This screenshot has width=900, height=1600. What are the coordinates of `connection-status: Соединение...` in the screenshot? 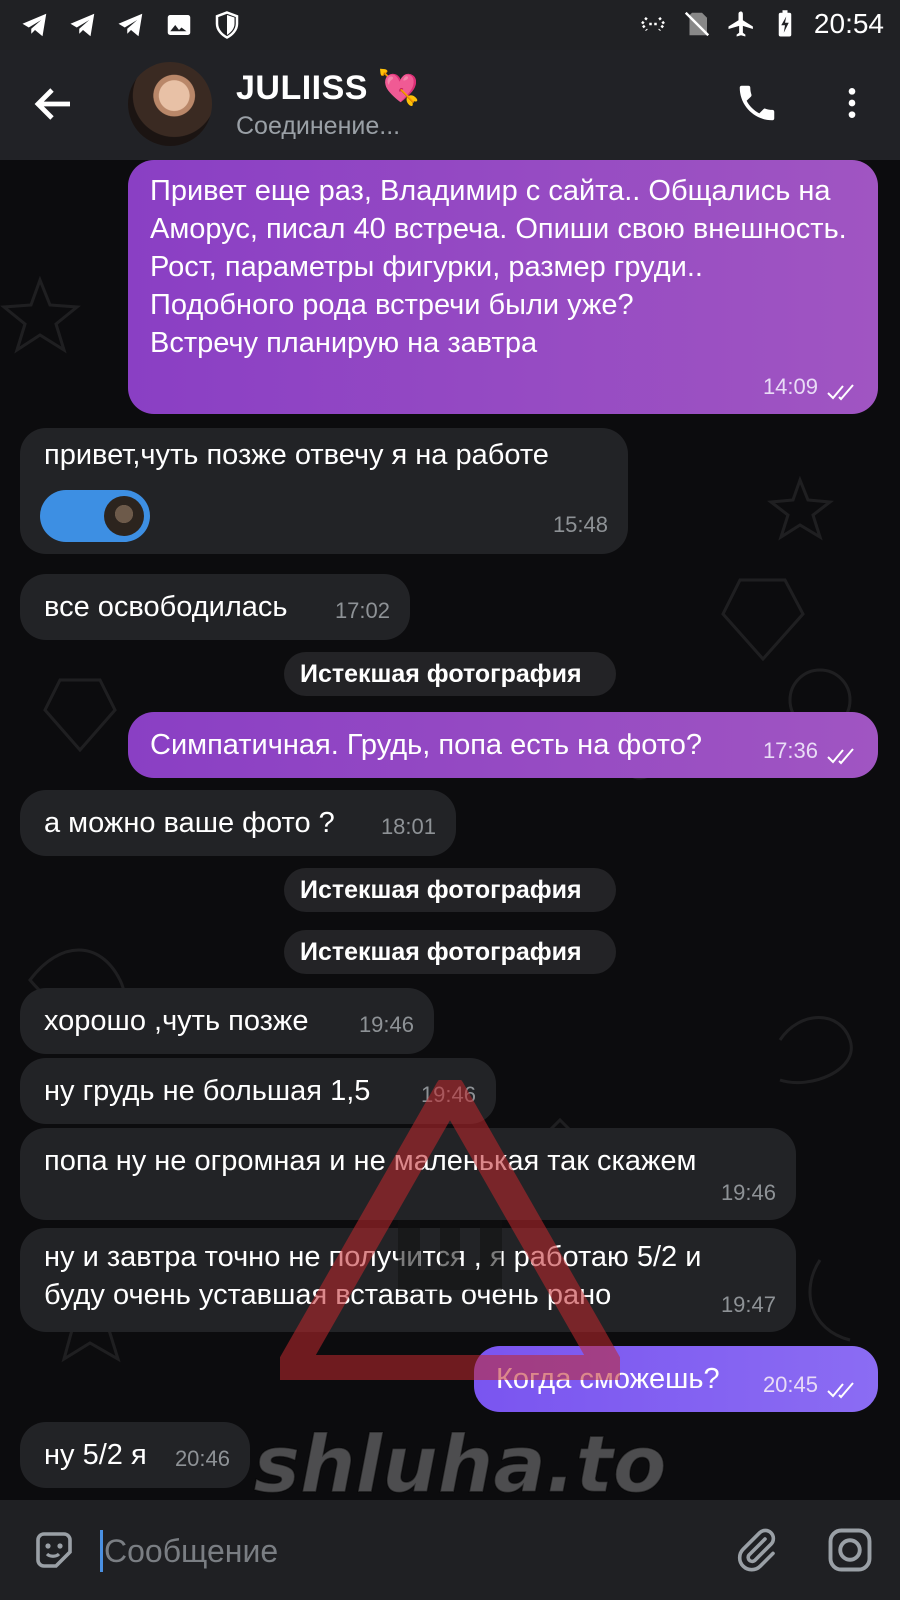 It's located at (318, 126).